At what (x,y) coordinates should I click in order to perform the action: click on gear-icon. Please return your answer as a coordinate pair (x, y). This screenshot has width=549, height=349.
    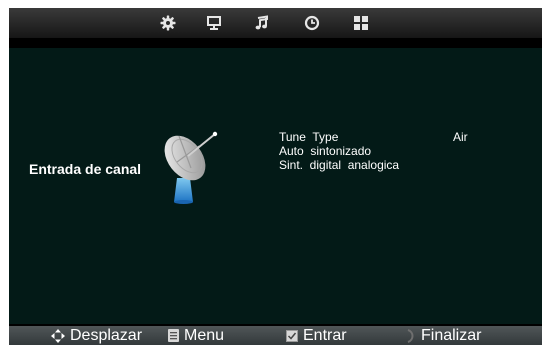
    Looking at the image, I should click on (168, 23).